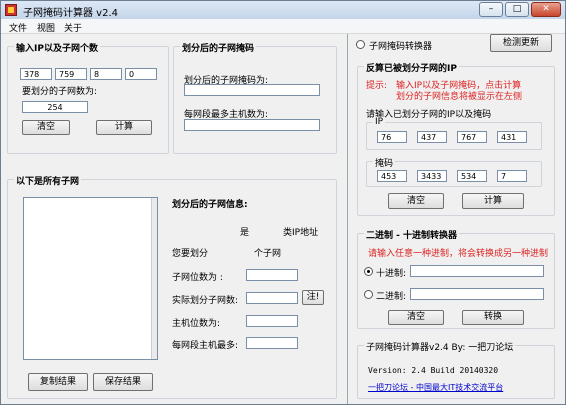 Image resolution: width=566 pixels, height=405 pixels. What do you see at coordinates (73, 27) in the screenshot?
I see `menu-about: 关于` at bounding box center [73, 27].